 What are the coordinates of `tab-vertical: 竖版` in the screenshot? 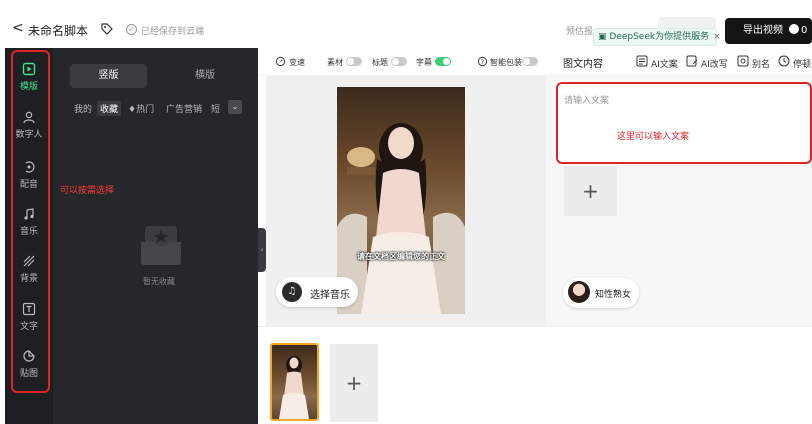 It's located at (108, 76).